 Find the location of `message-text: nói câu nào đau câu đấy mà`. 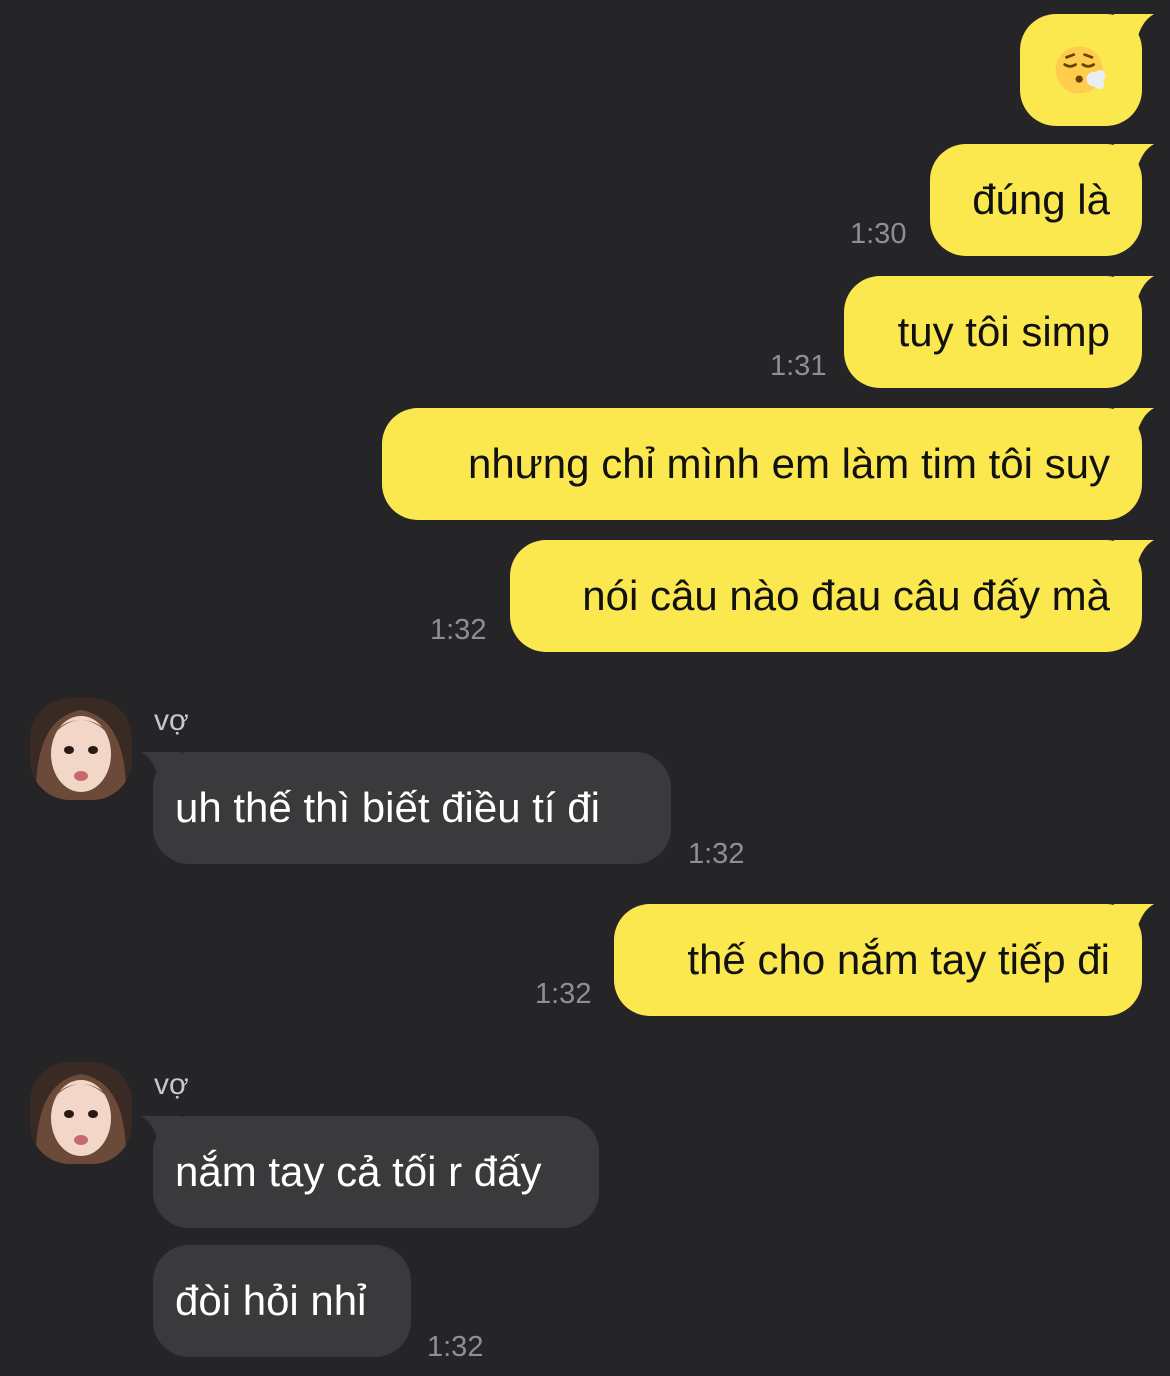

message-text: nói câu nào đau câu đấy mà is located at coordinates (846, 595).